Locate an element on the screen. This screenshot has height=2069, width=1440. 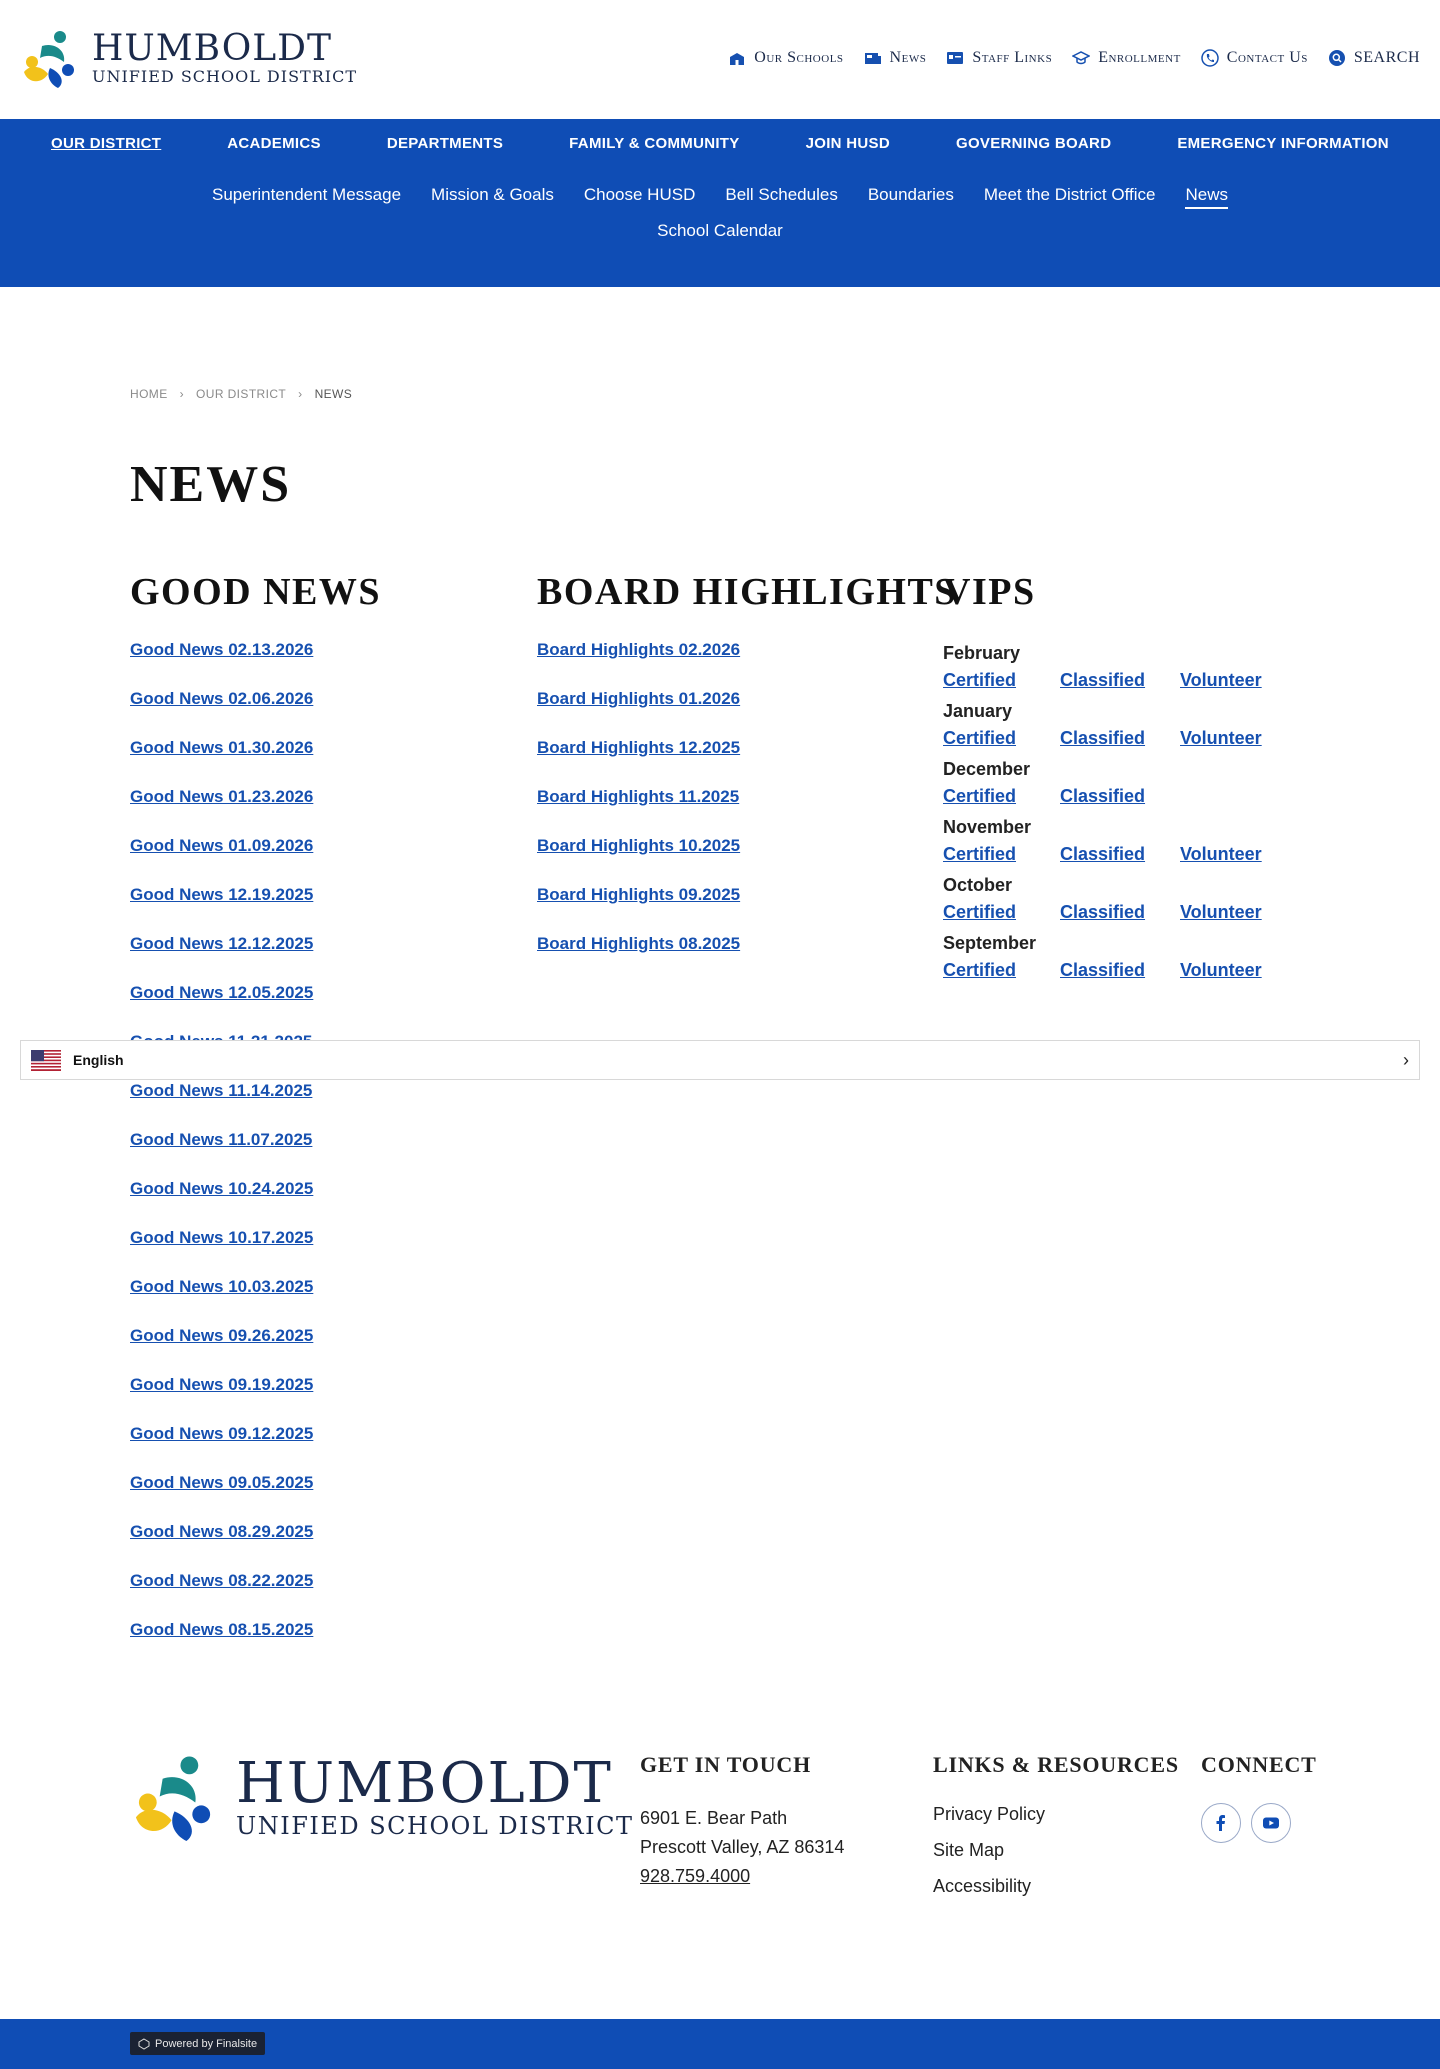
subnav-superintendent-message: Superintendent Message is located at coordinates (306, 197).